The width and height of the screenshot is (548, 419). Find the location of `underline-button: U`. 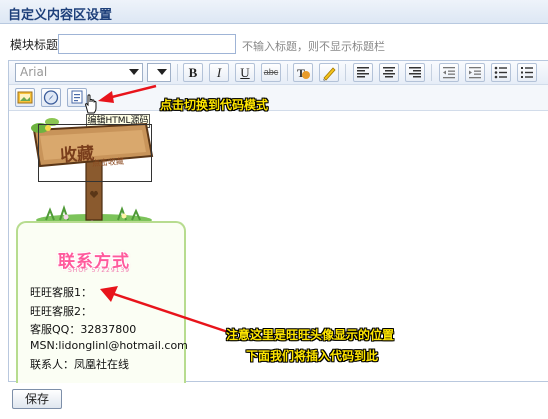

underline-button: U is located at coordinates (245, 72).